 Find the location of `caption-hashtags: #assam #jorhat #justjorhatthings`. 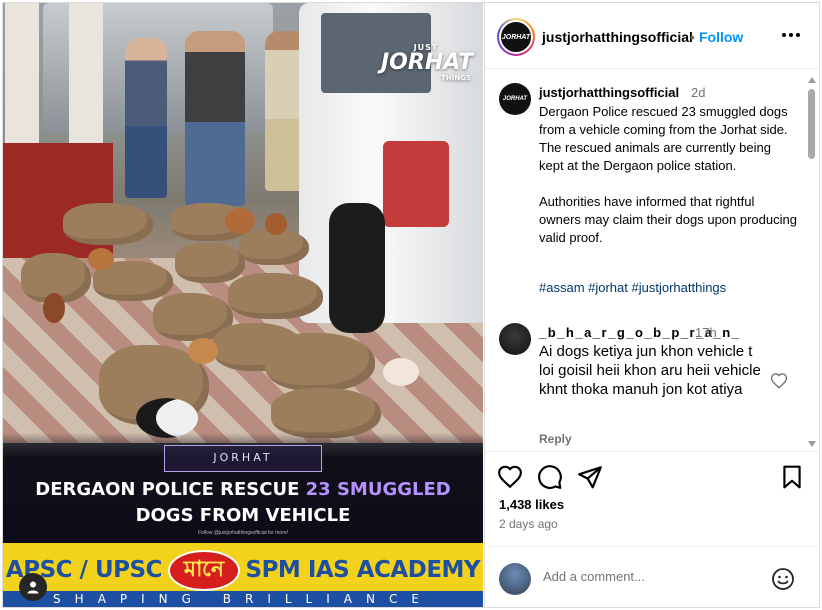

caption-hashtags: #assam #jorhat #justjorhatthings is located at coordinates (632, 287).